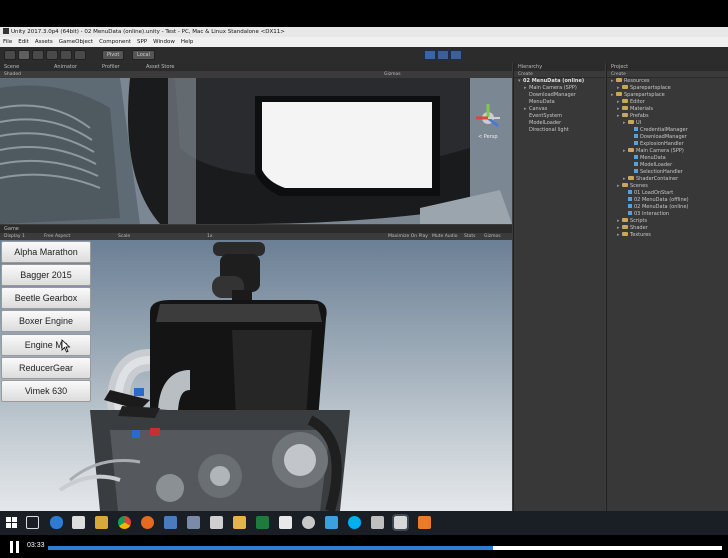 Image resolution: width=728 pixels, height=558 pixels. Describe the element at coordinates (385, 548) in the screenshot. I see `progress-bar` at that location.